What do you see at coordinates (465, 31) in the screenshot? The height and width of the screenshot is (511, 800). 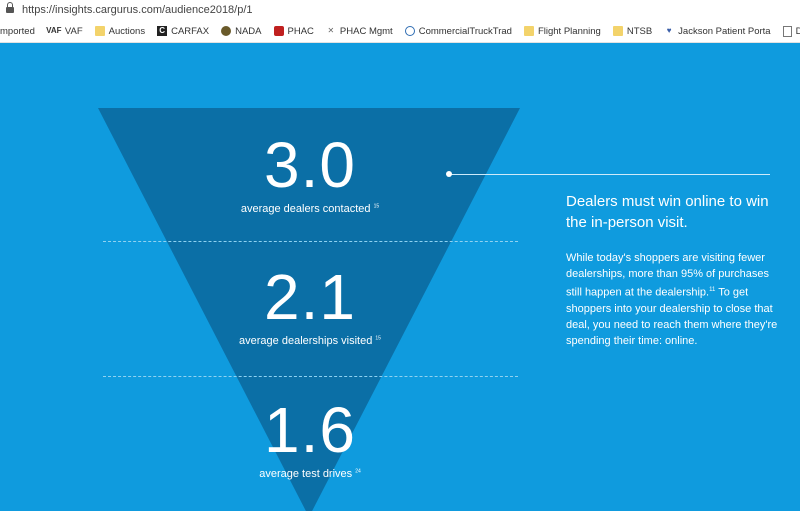 I see `bookmark-label: CommercialTruckTrad` at bounding box center [465, 31].